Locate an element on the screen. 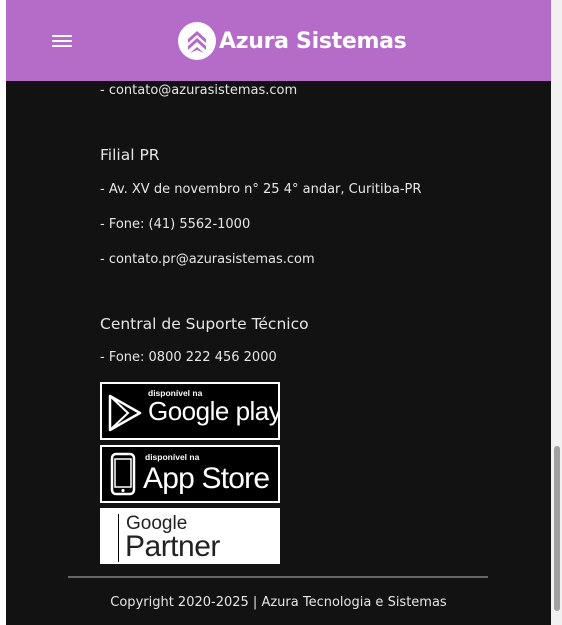 The image size is (562, 625). top-navbar: Azura Sistemas is located at coordinates (278, 40).